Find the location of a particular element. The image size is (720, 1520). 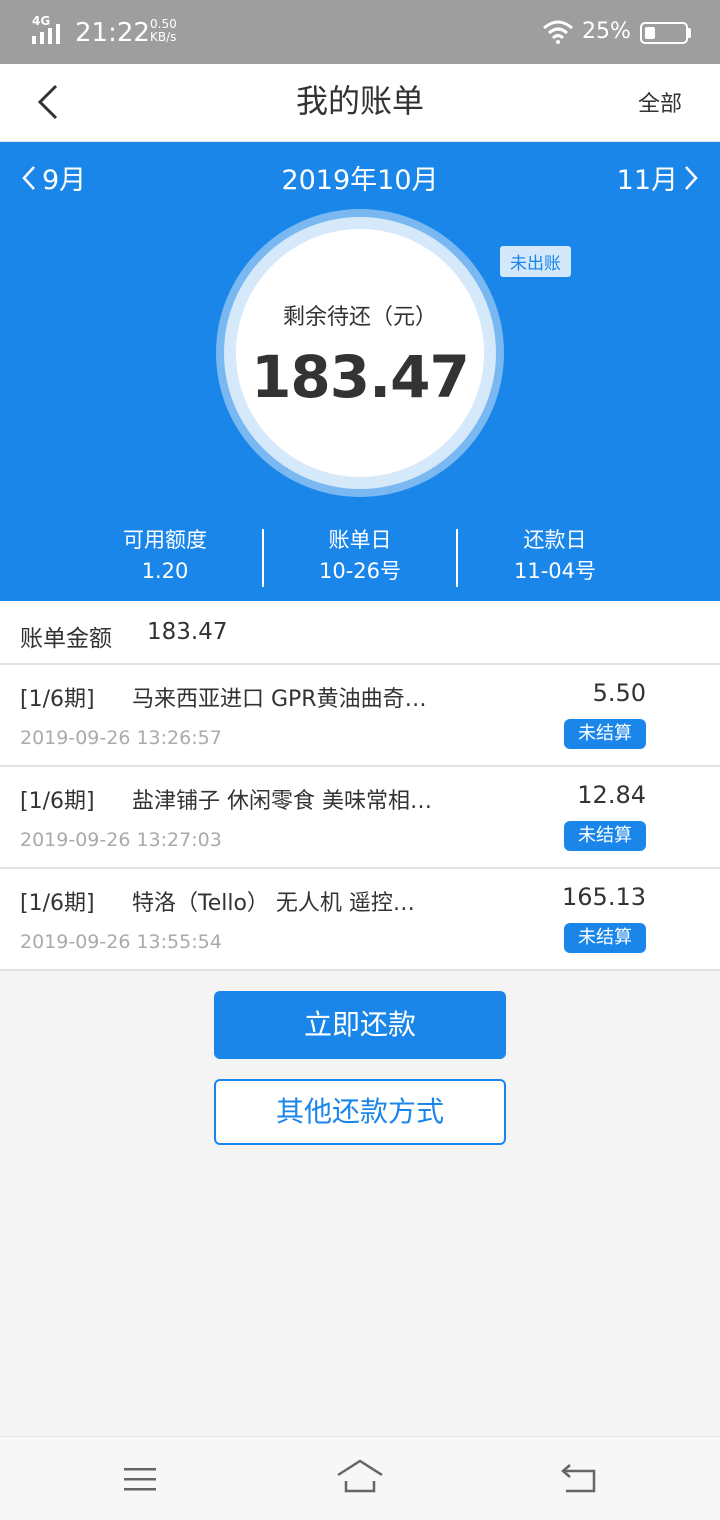

stat-bill-date: 账单日 10-26号 is located at coordinates (360, 557).